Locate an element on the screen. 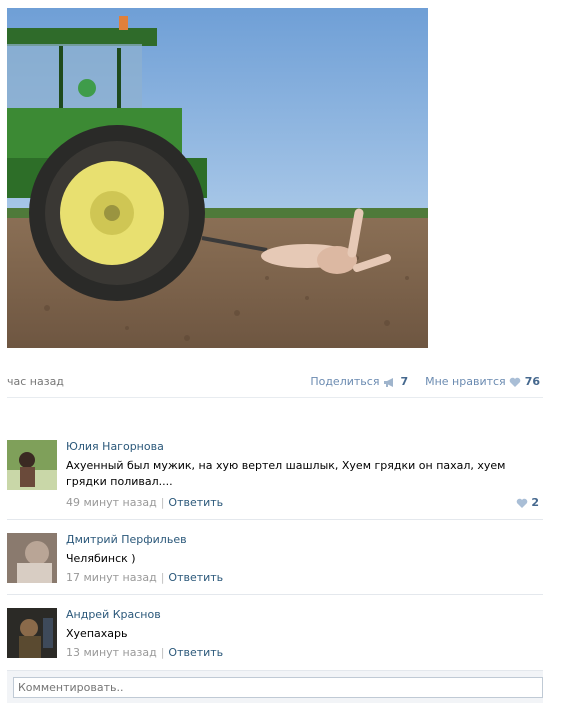 This screenshot has height=716, width=563. comment-footer: 13 минут назад | Ответить is located at coordinates (145, 652).